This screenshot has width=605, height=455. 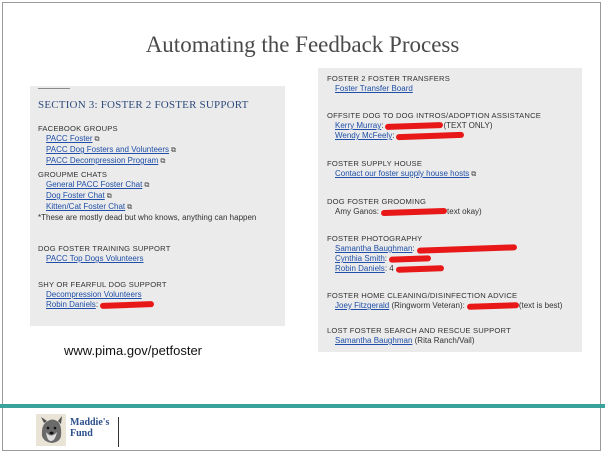 I want to click on maddies-fund-dog-logo, so click(x=51, y=430).